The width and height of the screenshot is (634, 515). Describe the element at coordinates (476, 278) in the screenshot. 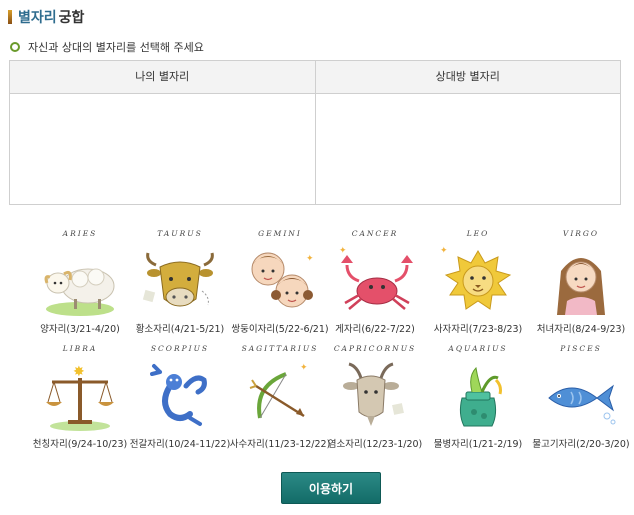

I see `lion-icon: ✦` at that location.